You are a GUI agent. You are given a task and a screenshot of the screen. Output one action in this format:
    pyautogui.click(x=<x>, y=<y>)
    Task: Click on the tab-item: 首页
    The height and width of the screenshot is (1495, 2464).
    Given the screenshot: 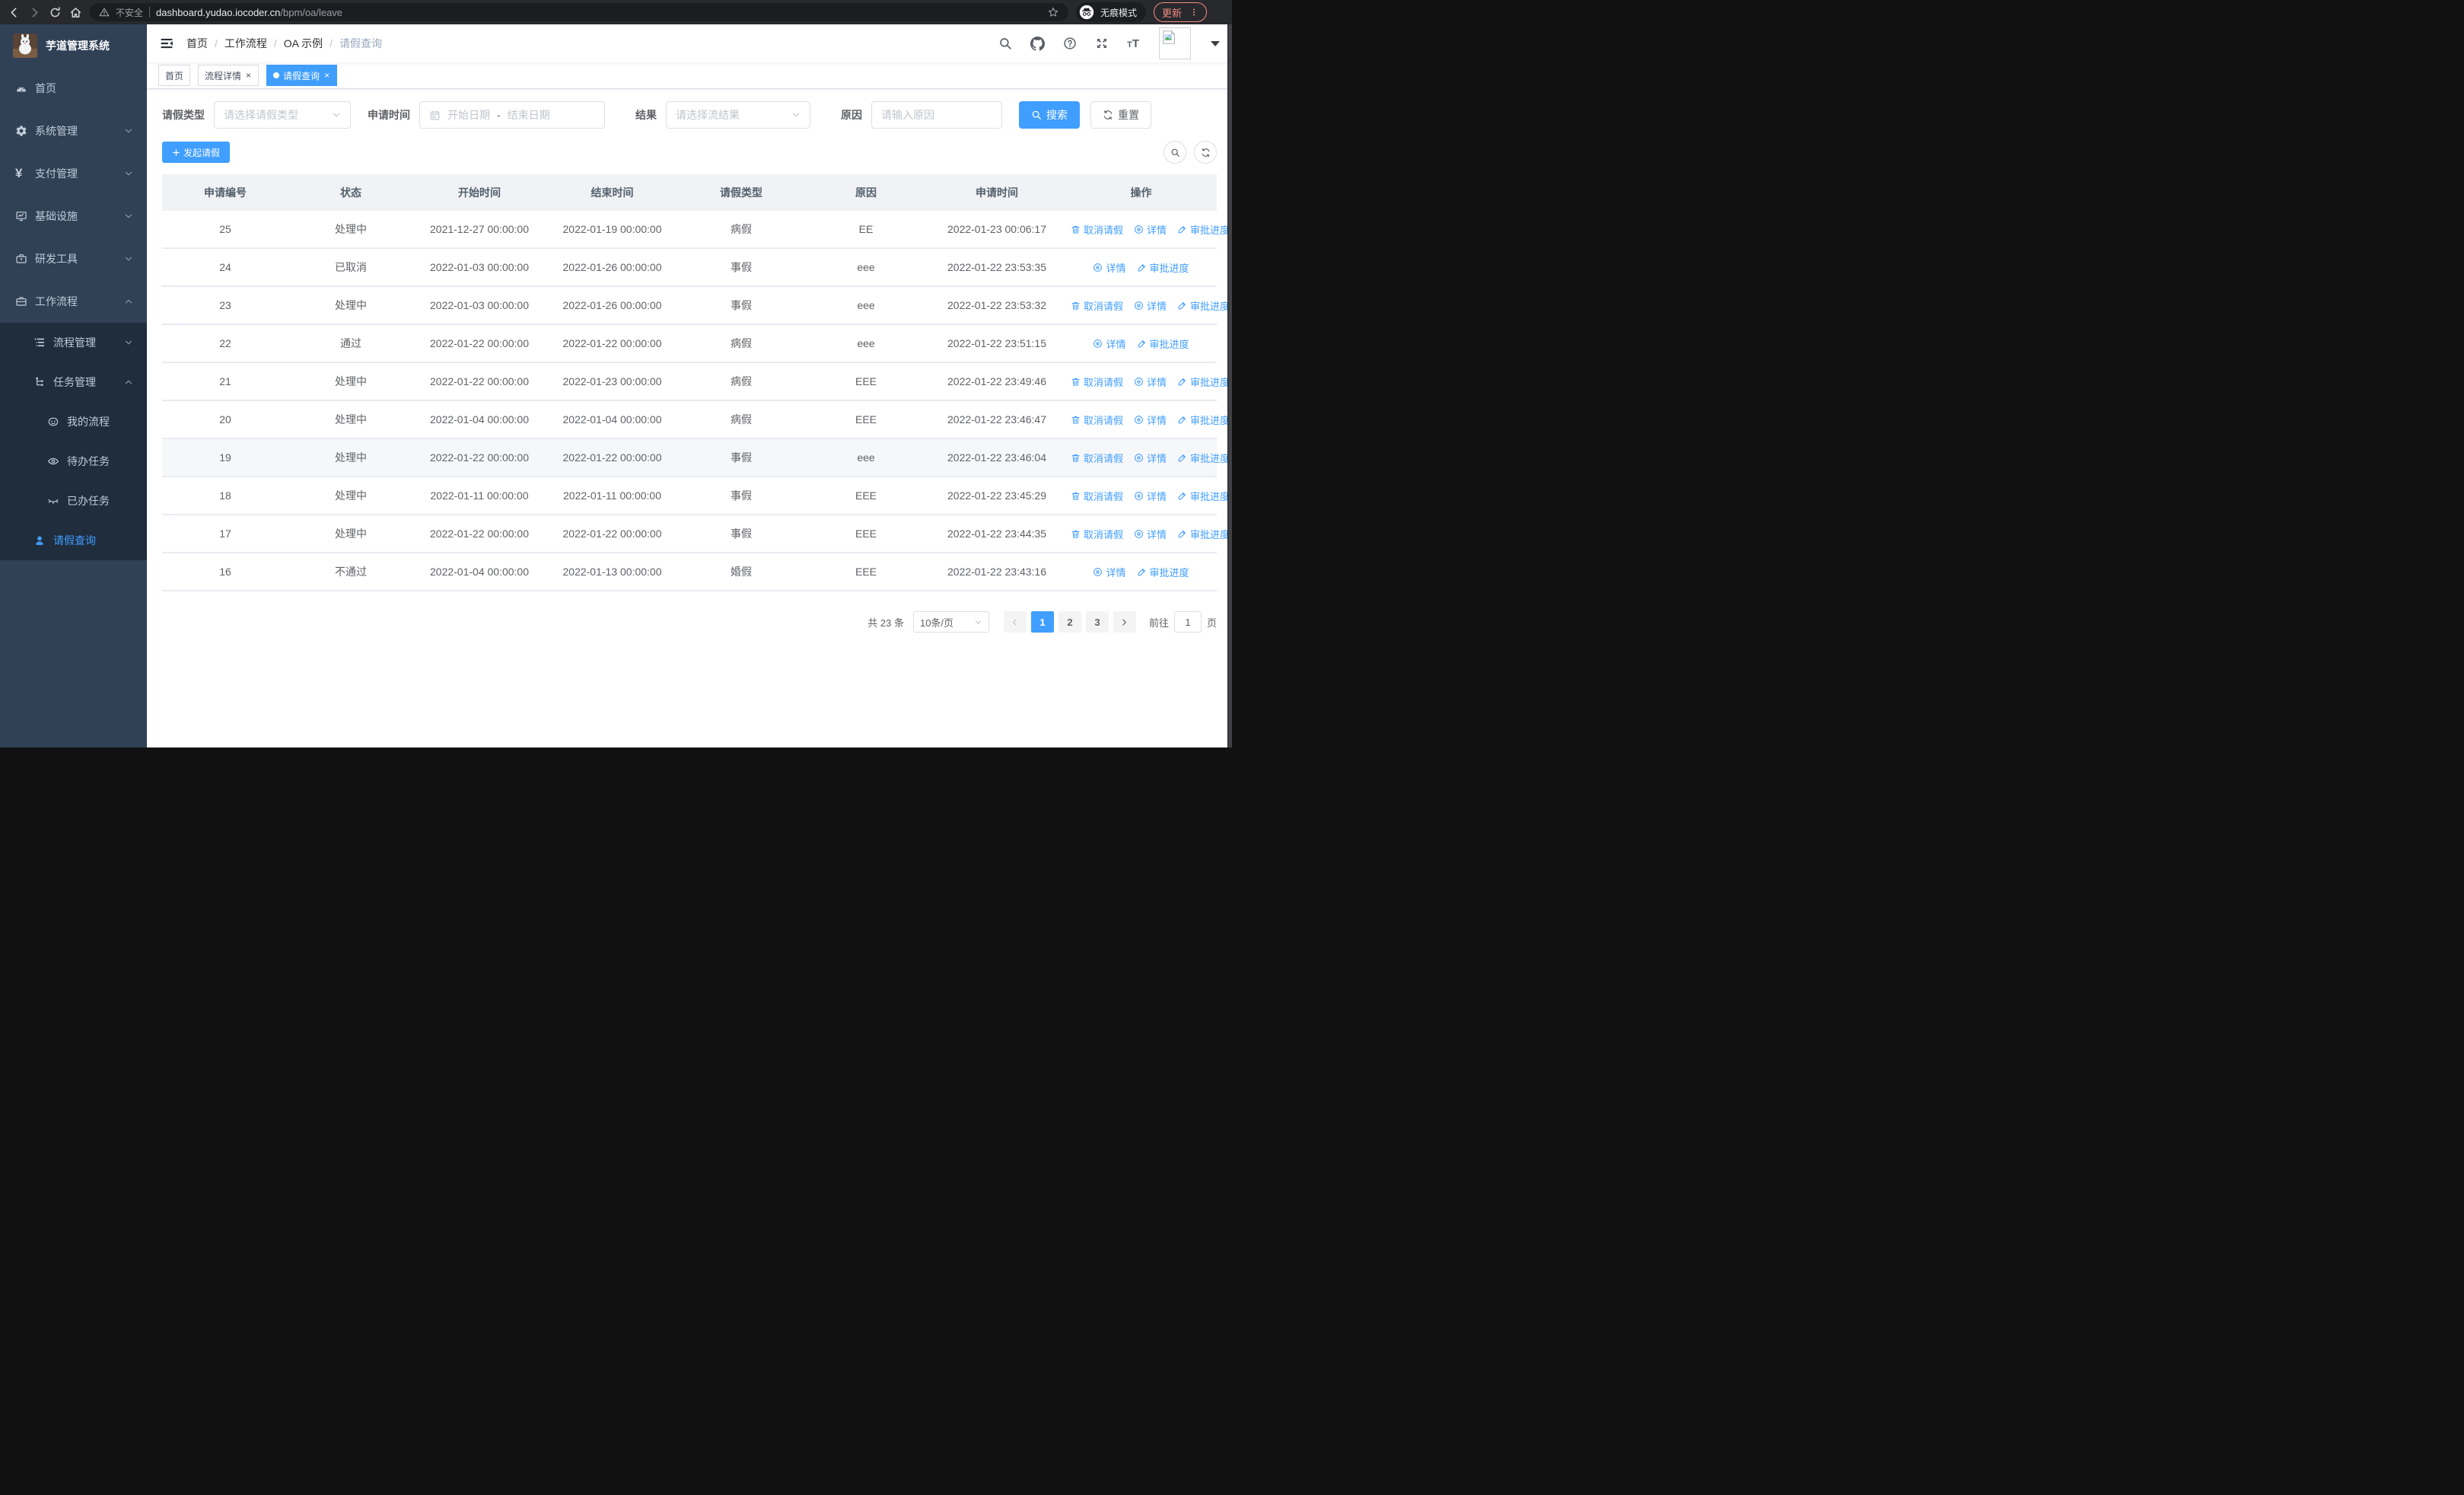 What is the action you would take?
    pyautogui.click(x=174, y=75)
    